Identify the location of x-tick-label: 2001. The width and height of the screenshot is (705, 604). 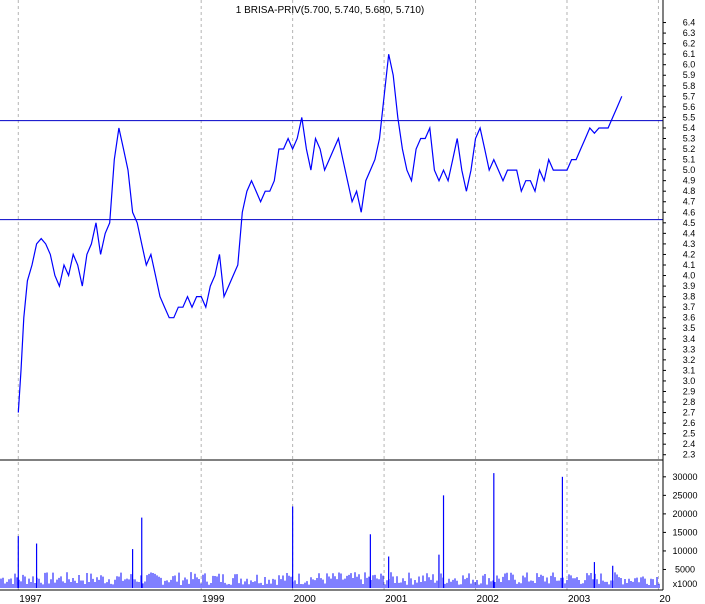
(396, 599).